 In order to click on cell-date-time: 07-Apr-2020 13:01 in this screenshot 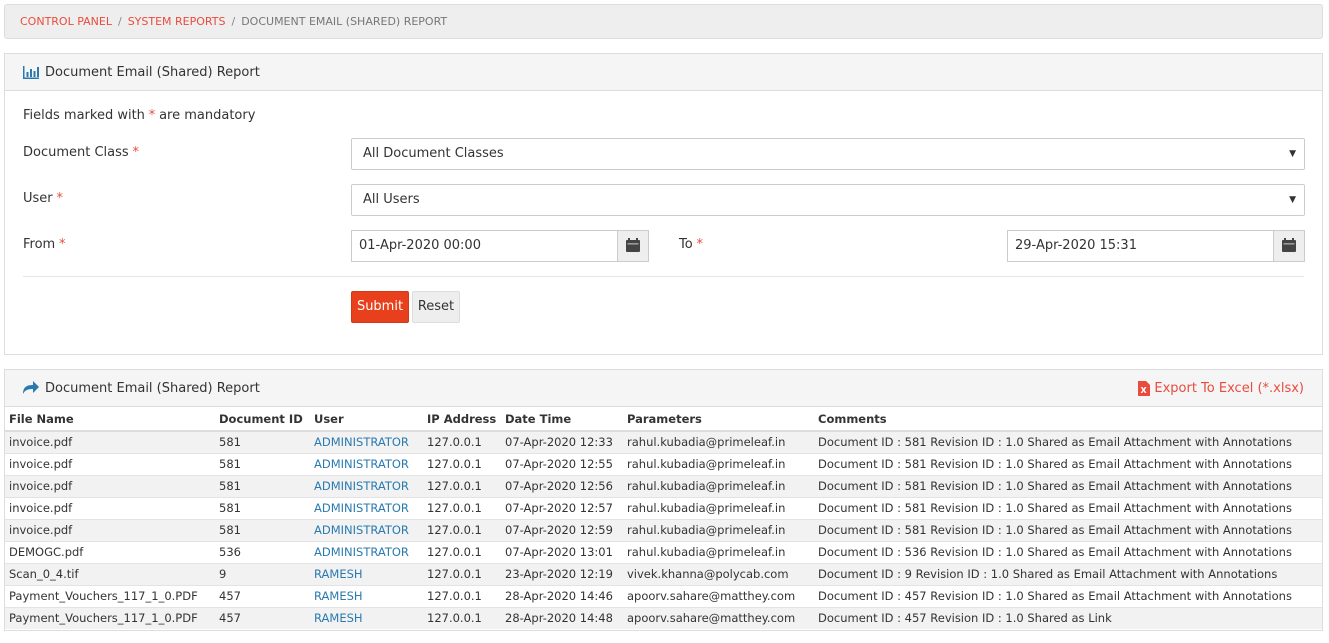, I will do `click(562, 551)`.